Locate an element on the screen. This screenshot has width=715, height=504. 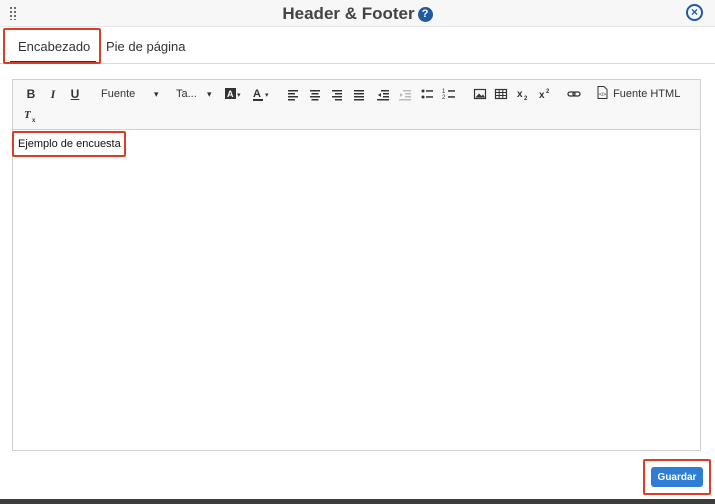
editor-content: Ejemplo de encuesta is located at coordinates (69, 144).